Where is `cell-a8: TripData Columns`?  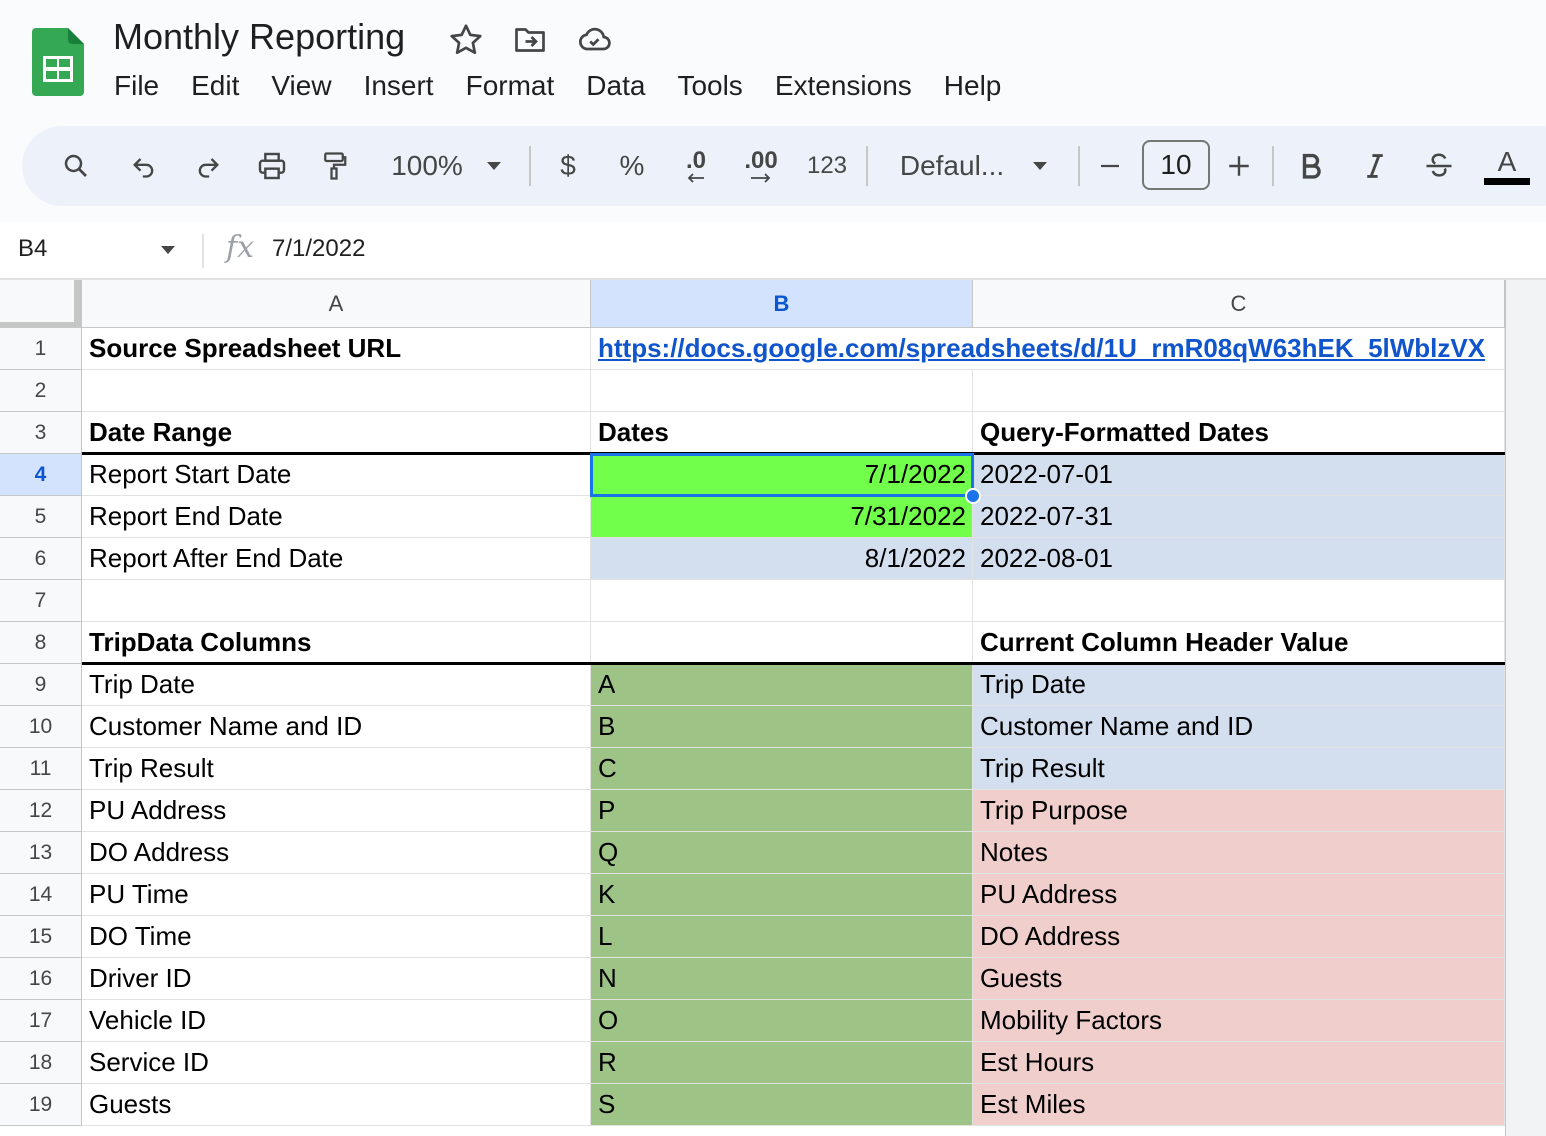 cell-a8: TripData Columns is located at coordinates (336, 643).